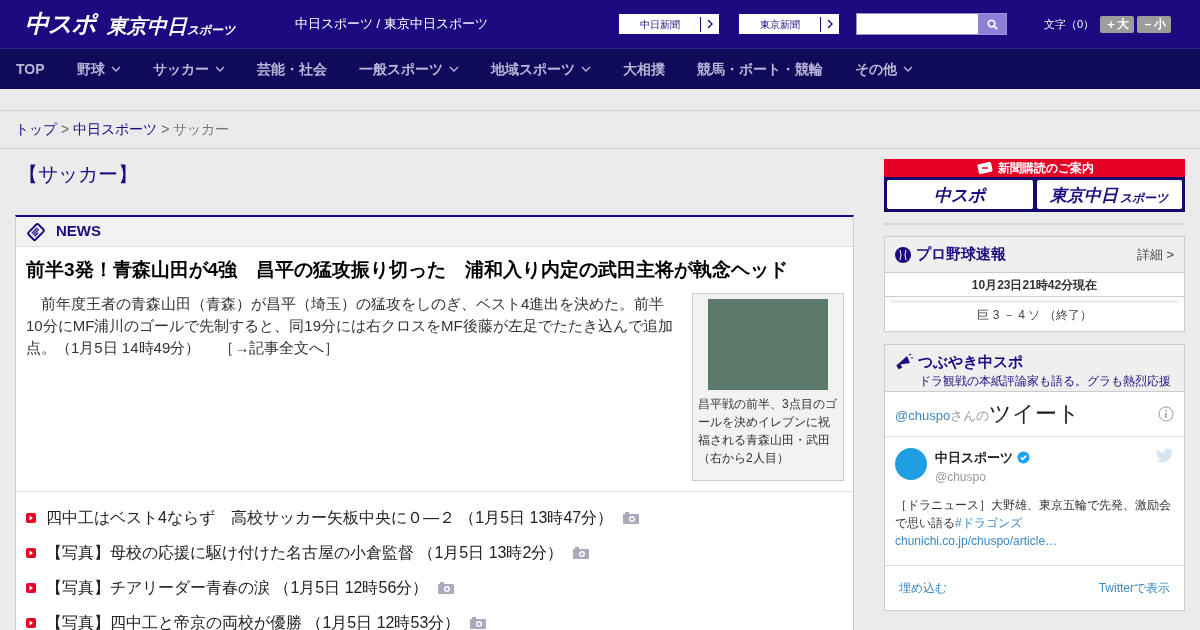  I want to click on news-link: 四中工はベスト4ならず 高校サッカー矢板中央に０―２ （1月5日 13時47分）, so click(330, 518).